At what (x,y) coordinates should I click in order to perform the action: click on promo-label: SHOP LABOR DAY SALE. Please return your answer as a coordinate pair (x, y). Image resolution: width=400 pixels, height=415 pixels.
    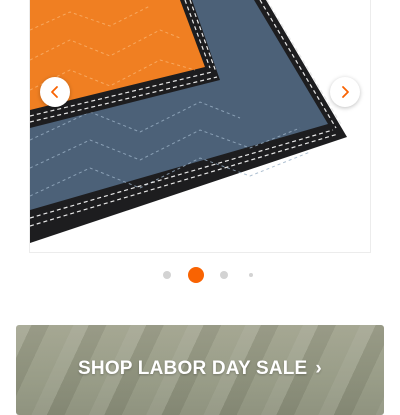
    Looking at the image, I should click on (193, 368).